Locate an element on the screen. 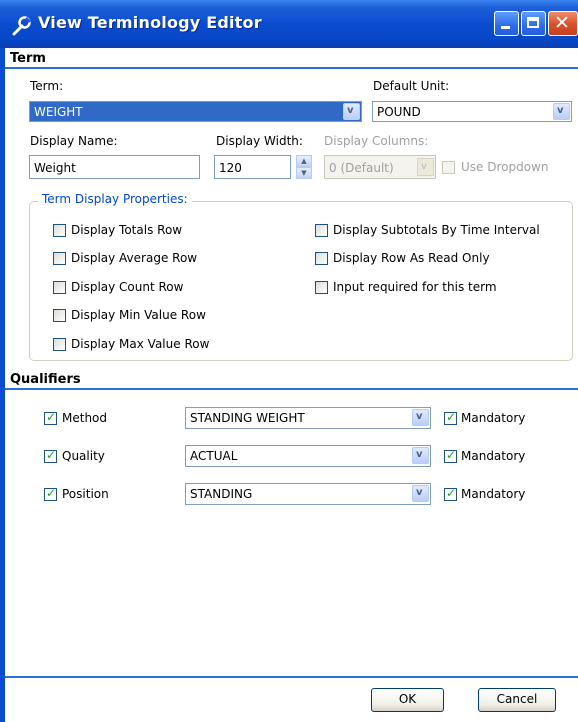 The height and width of the screenshot is (722, 578). display-name-label: Display Name: is located at coordinates (74, 141).